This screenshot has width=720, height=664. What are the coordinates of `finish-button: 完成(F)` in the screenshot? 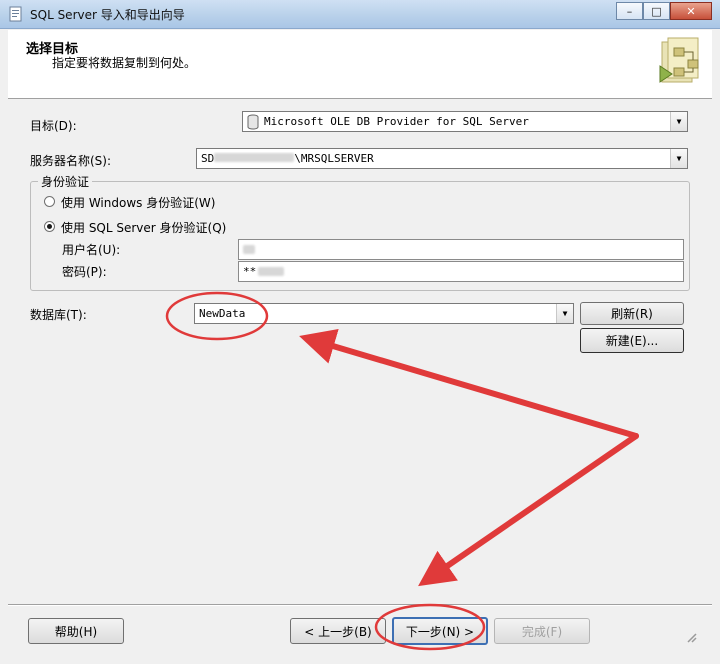 It's located at (542, 631).